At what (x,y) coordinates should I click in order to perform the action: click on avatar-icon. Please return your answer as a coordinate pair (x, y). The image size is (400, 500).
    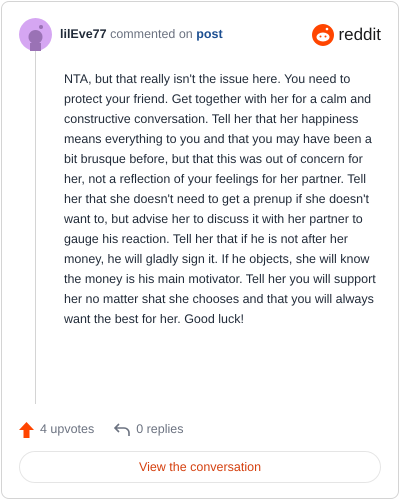
    Looking at the image, I should click on (35, 34).